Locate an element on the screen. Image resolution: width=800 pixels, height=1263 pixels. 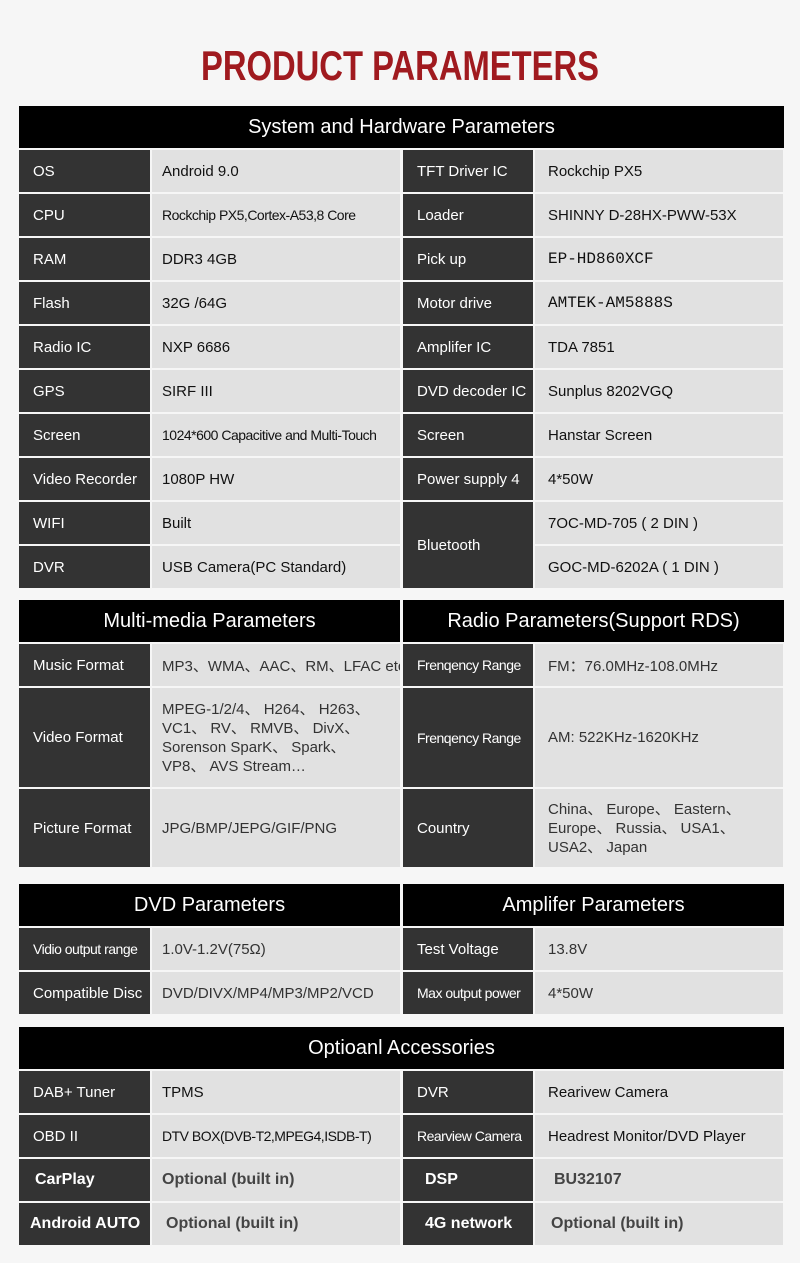
spec-label: Max output power is located at coordinates (468, 993).